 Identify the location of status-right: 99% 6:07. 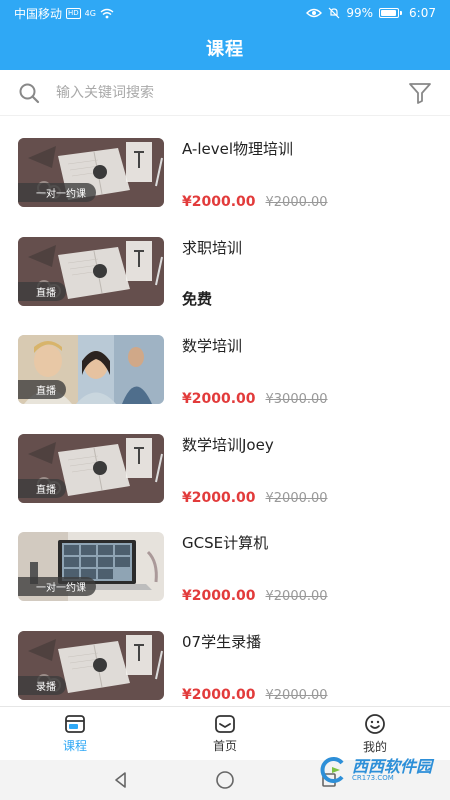
(371, 13).